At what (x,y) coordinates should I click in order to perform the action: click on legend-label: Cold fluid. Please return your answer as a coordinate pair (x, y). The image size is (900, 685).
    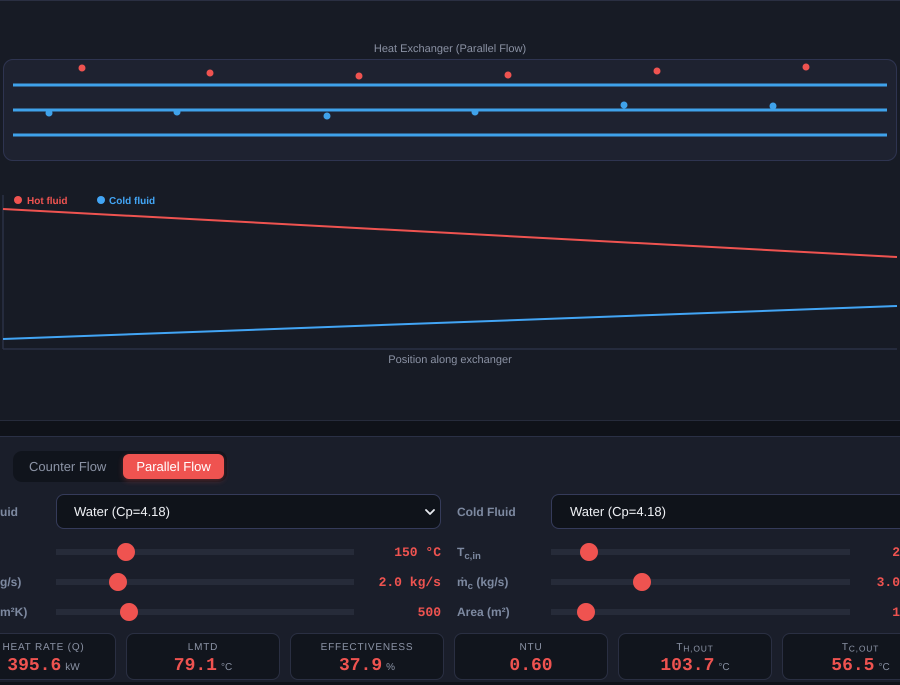
    Looking at the image, I should click on (132, 201).